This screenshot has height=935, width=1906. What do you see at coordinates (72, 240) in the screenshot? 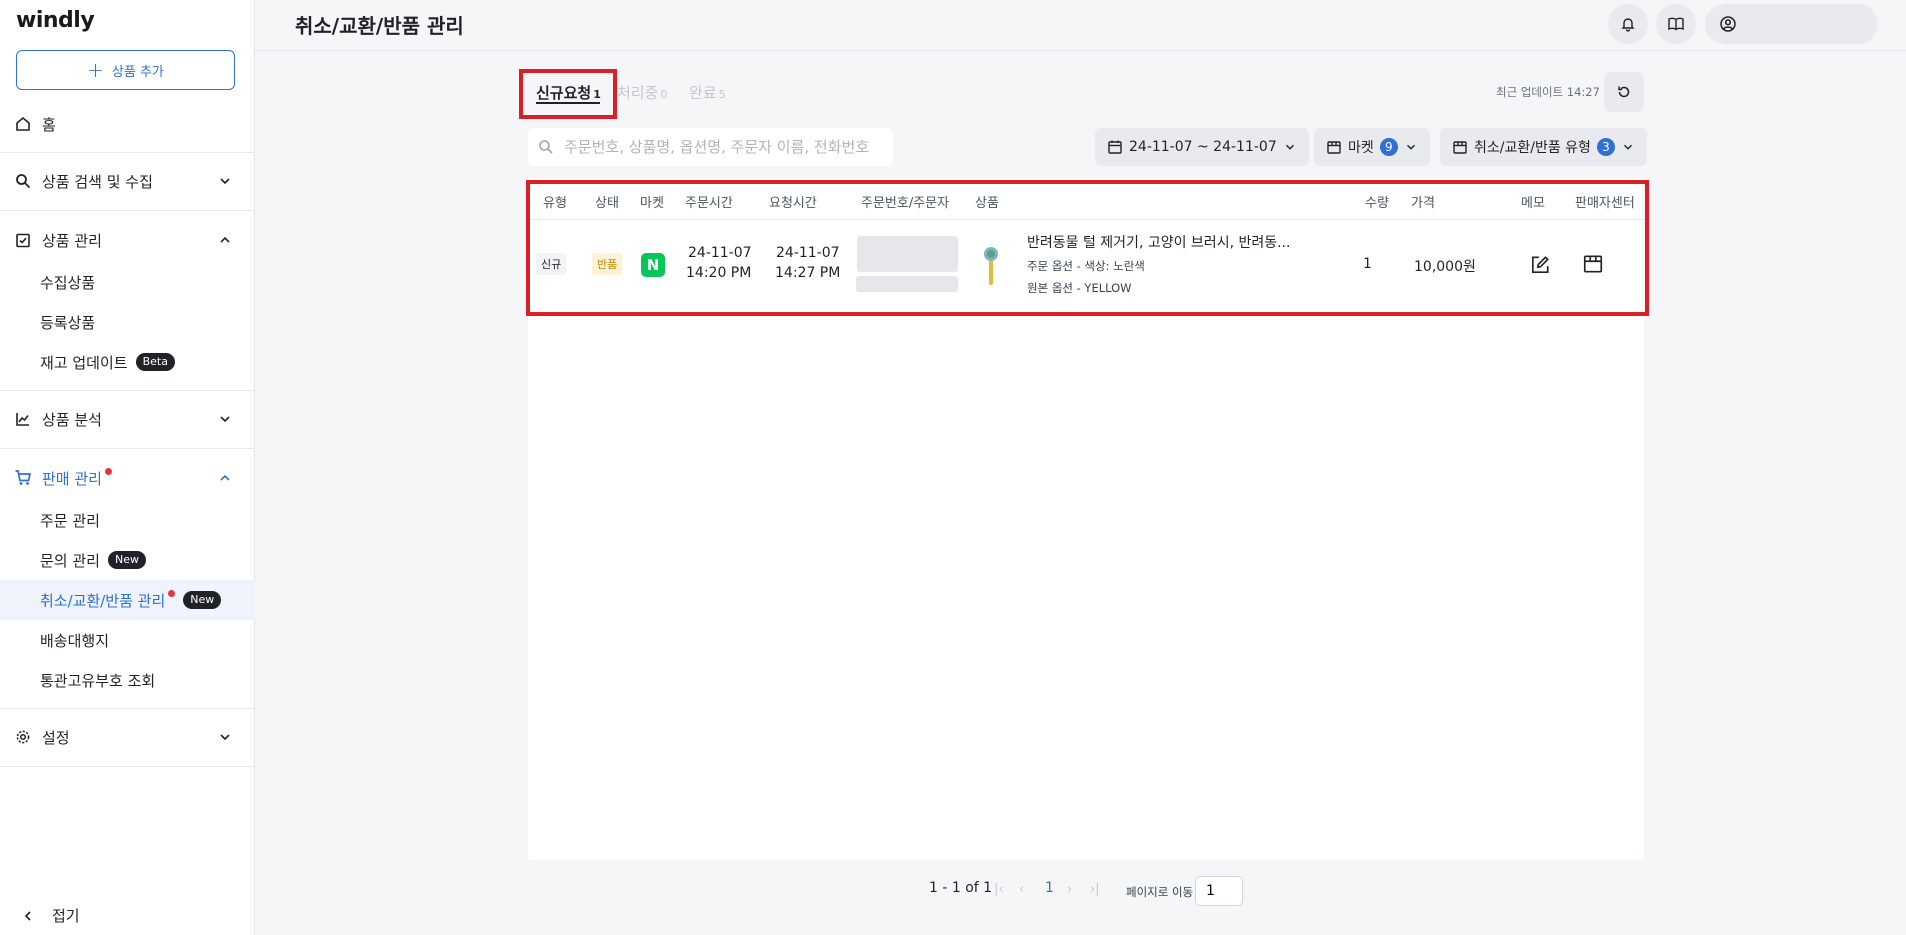
I see `nav-product-mgmt-label: 상품 관리` at bounding box center [72, 240].